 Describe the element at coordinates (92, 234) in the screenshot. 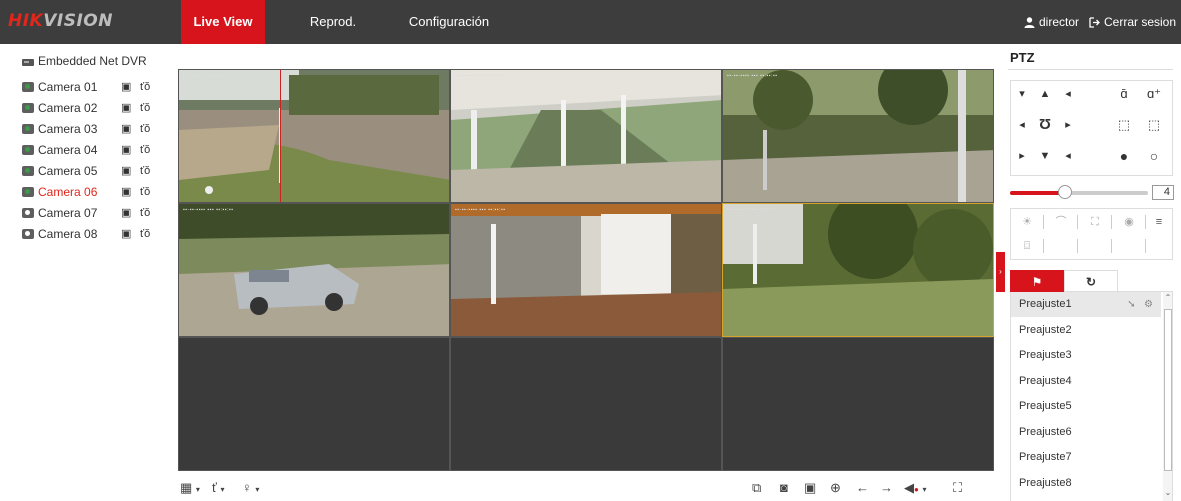

I see `camera-item: Camera 08 ▣ ťŏ` at that location.